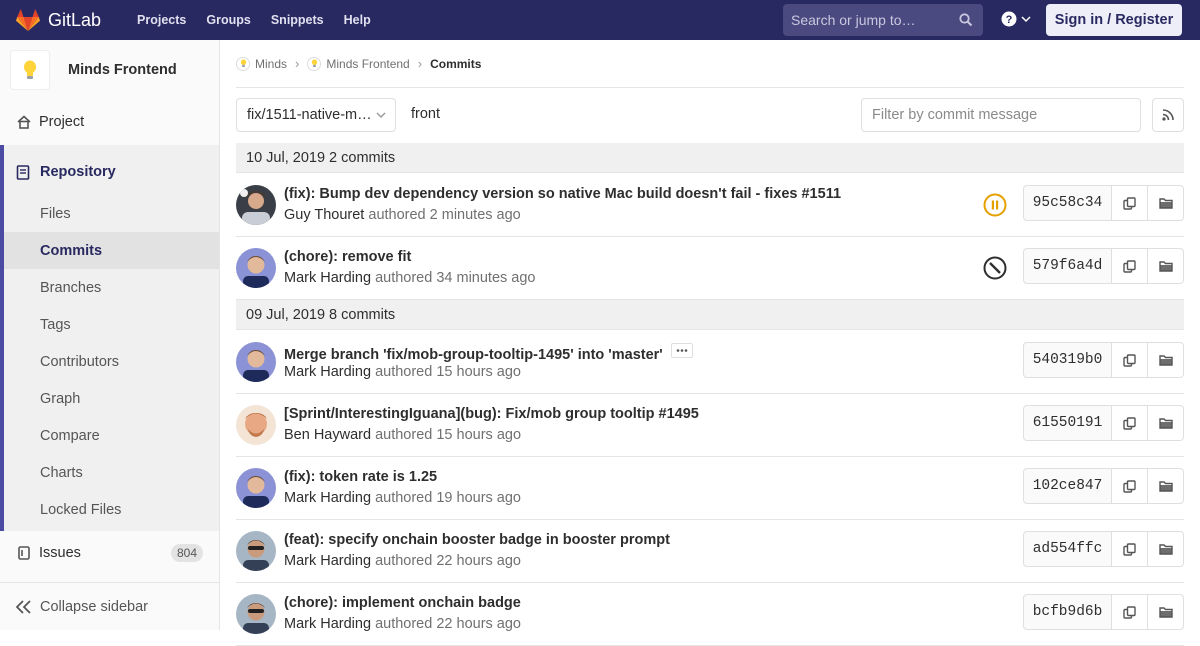 The height and width of the screenshot is (646, 1200). Describe the element at coordinates (327, 435) in the screenshot. I see `commit-author: Ben Hayward` at that location.